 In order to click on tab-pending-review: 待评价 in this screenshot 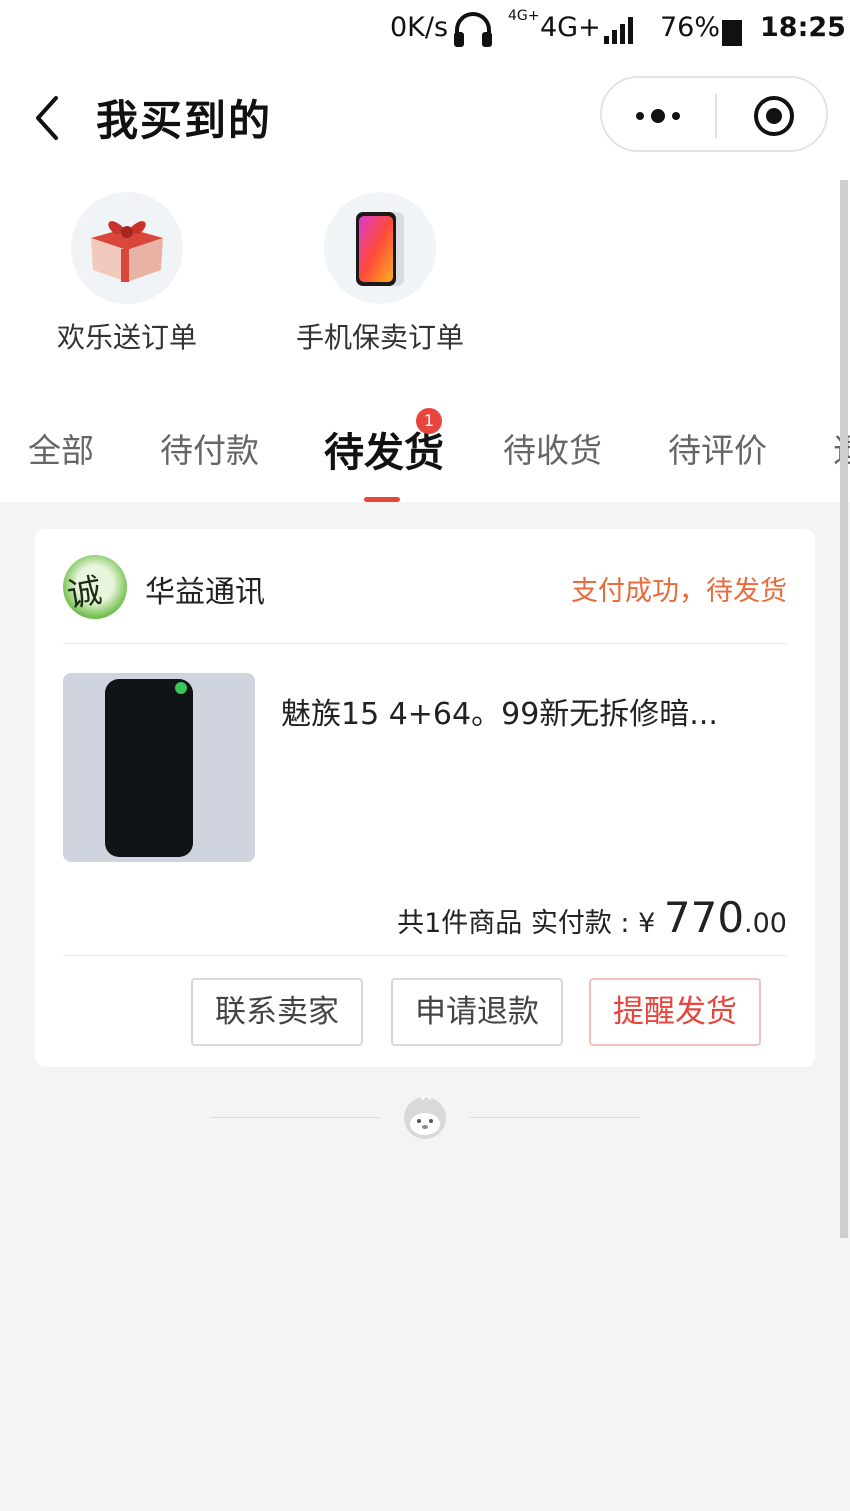, I will do `click(717, 448)`.